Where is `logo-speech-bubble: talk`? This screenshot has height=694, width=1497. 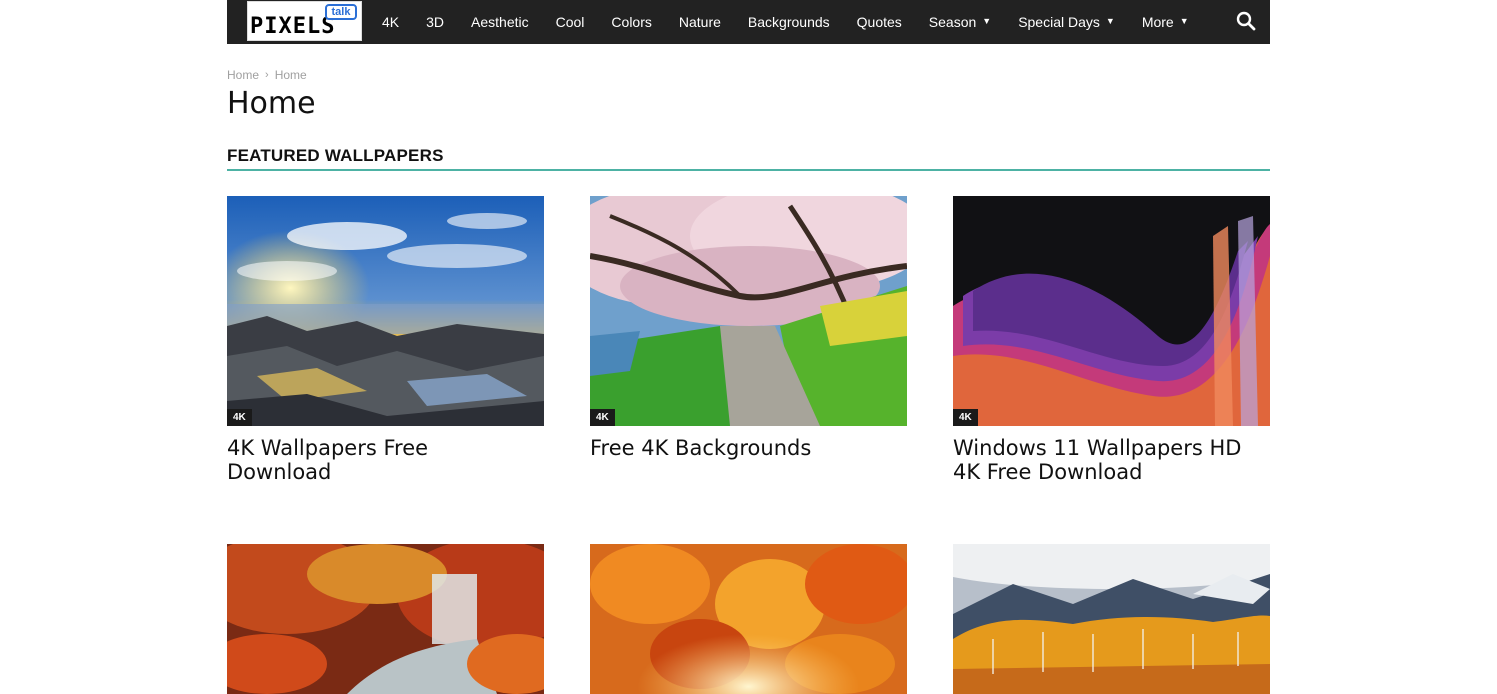 logo-speech-bubble: talk is located at coordinates (341, 12).